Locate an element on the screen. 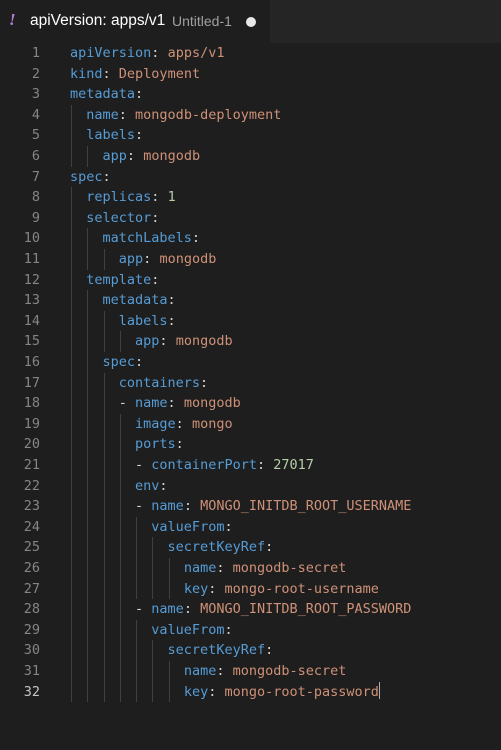 Image resolution: width=501 pixels, height=750 pixels. yaml-key: key is located at coordinates (196, 588).